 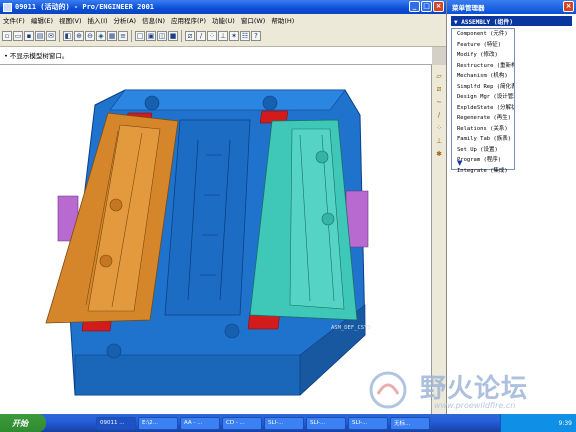 What do you see at coordinates (98, 20) in the screenshot?
I see `menu-insert: 插入(I)` at bounding box center [98, 20].